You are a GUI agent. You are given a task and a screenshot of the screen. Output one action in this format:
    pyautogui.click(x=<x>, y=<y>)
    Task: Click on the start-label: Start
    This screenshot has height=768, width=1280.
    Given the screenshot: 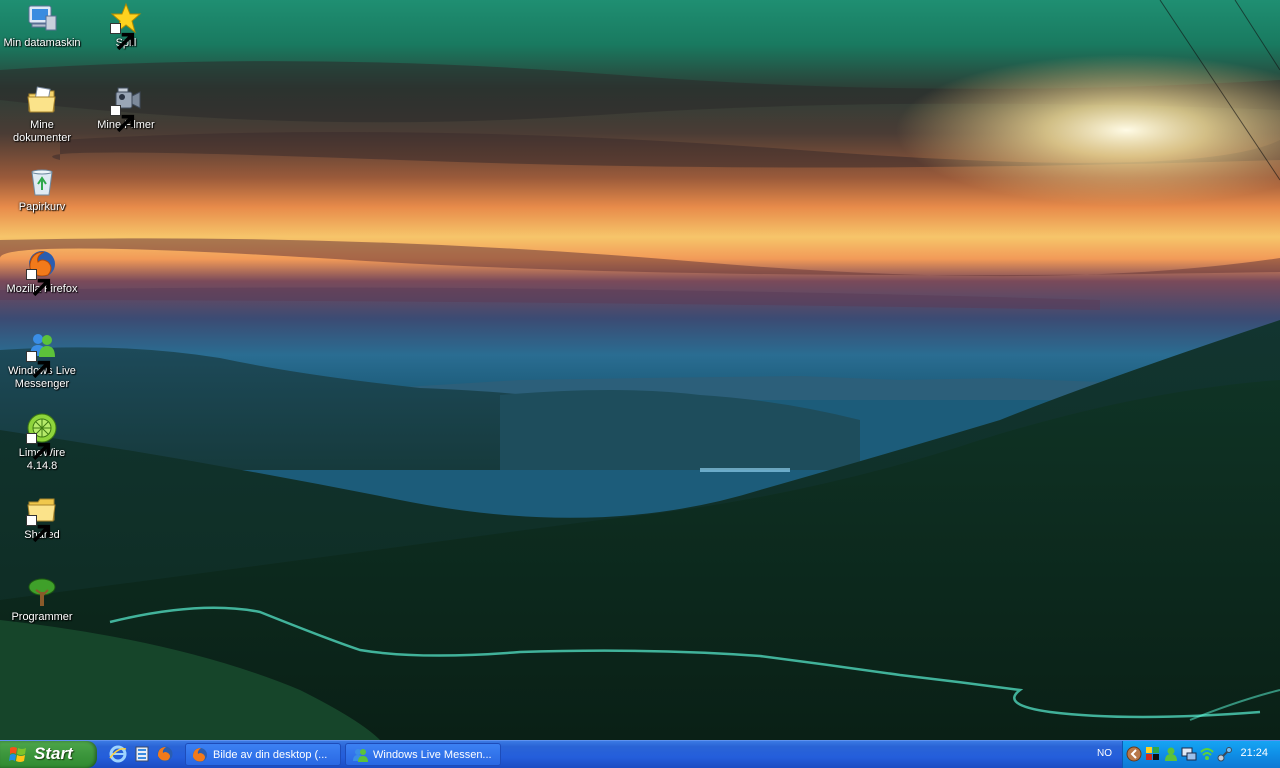 What is the action you would take?
    pyautogui.click(x=53, y=753)
    